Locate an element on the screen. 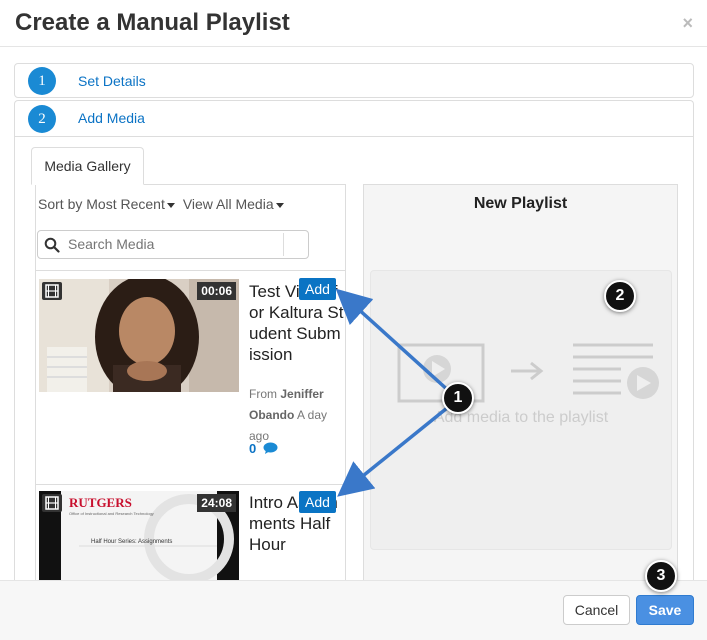 This screenshot has height=640, width=707. callout-badge-1: 1 is located at coordinates (458, 398).